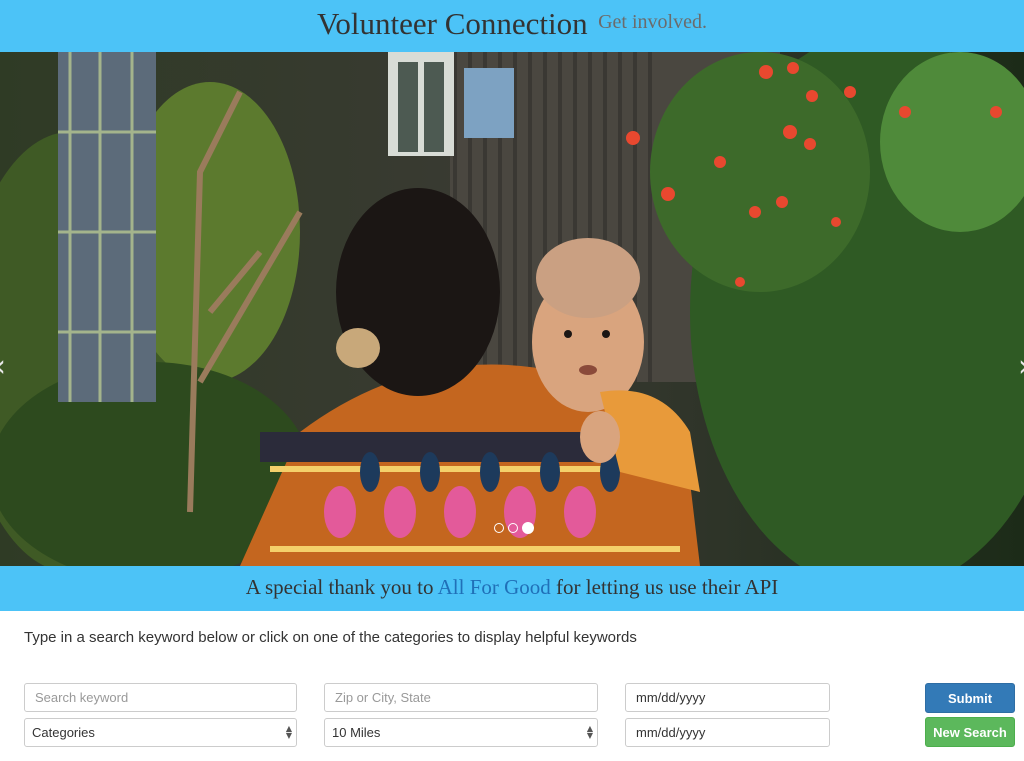 The height and width of the screenshot is (761, 1024). Describe the element at coordinates (494, 587) in the screenshot. I see `all-for-good-link: All For Good` at that location.